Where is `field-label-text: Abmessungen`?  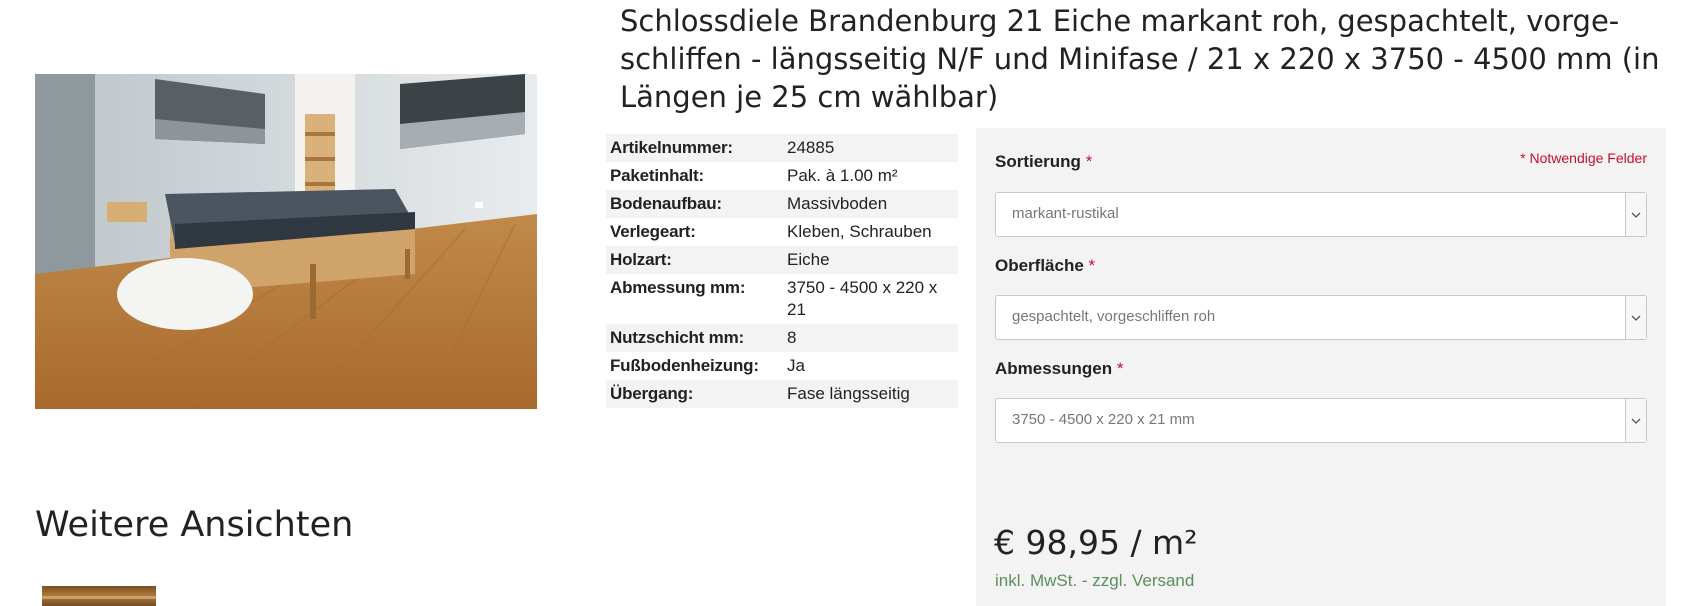
field-label-text: Abmessungen is located at coordinates (1054, 368).